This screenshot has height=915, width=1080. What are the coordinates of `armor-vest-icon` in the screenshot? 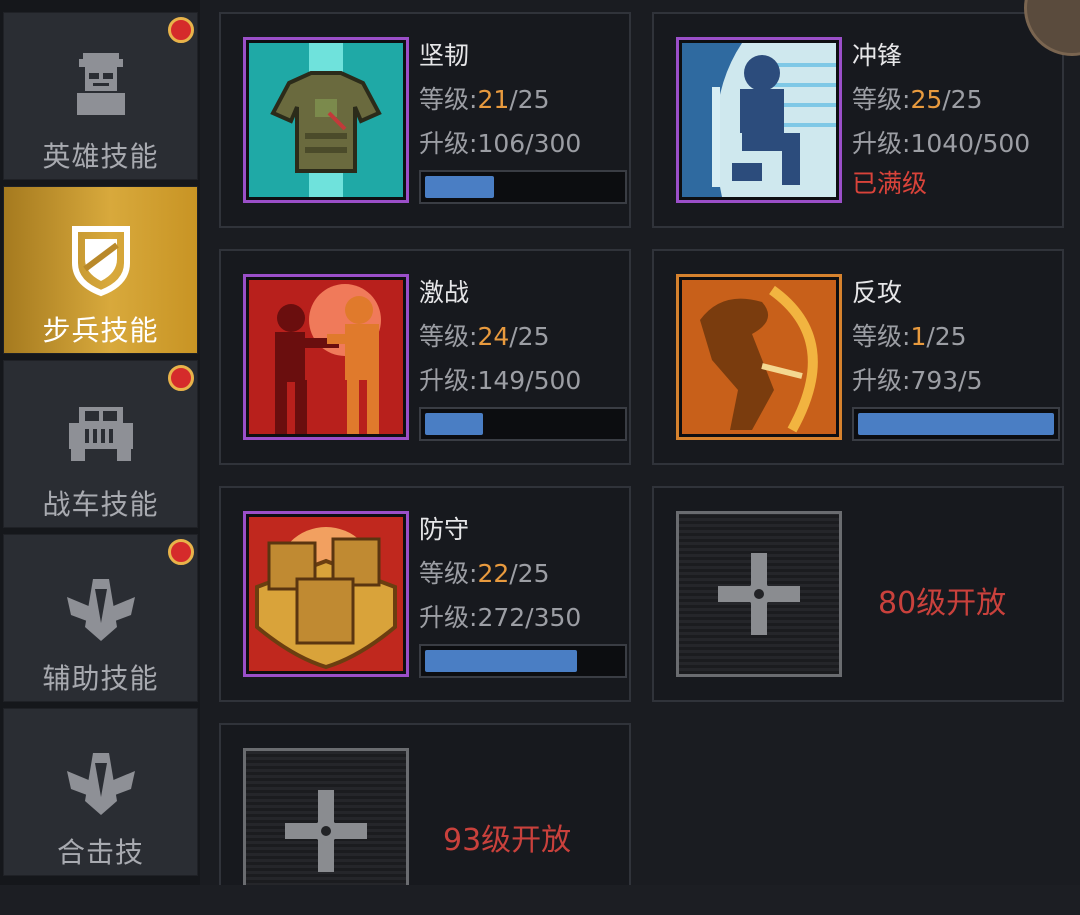 It's located at (326, 120).